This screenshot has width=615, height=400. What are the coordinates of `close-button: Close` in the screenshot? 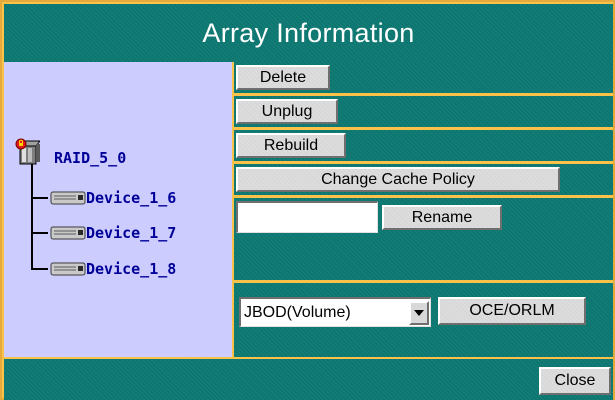 It's located at (575, 381).